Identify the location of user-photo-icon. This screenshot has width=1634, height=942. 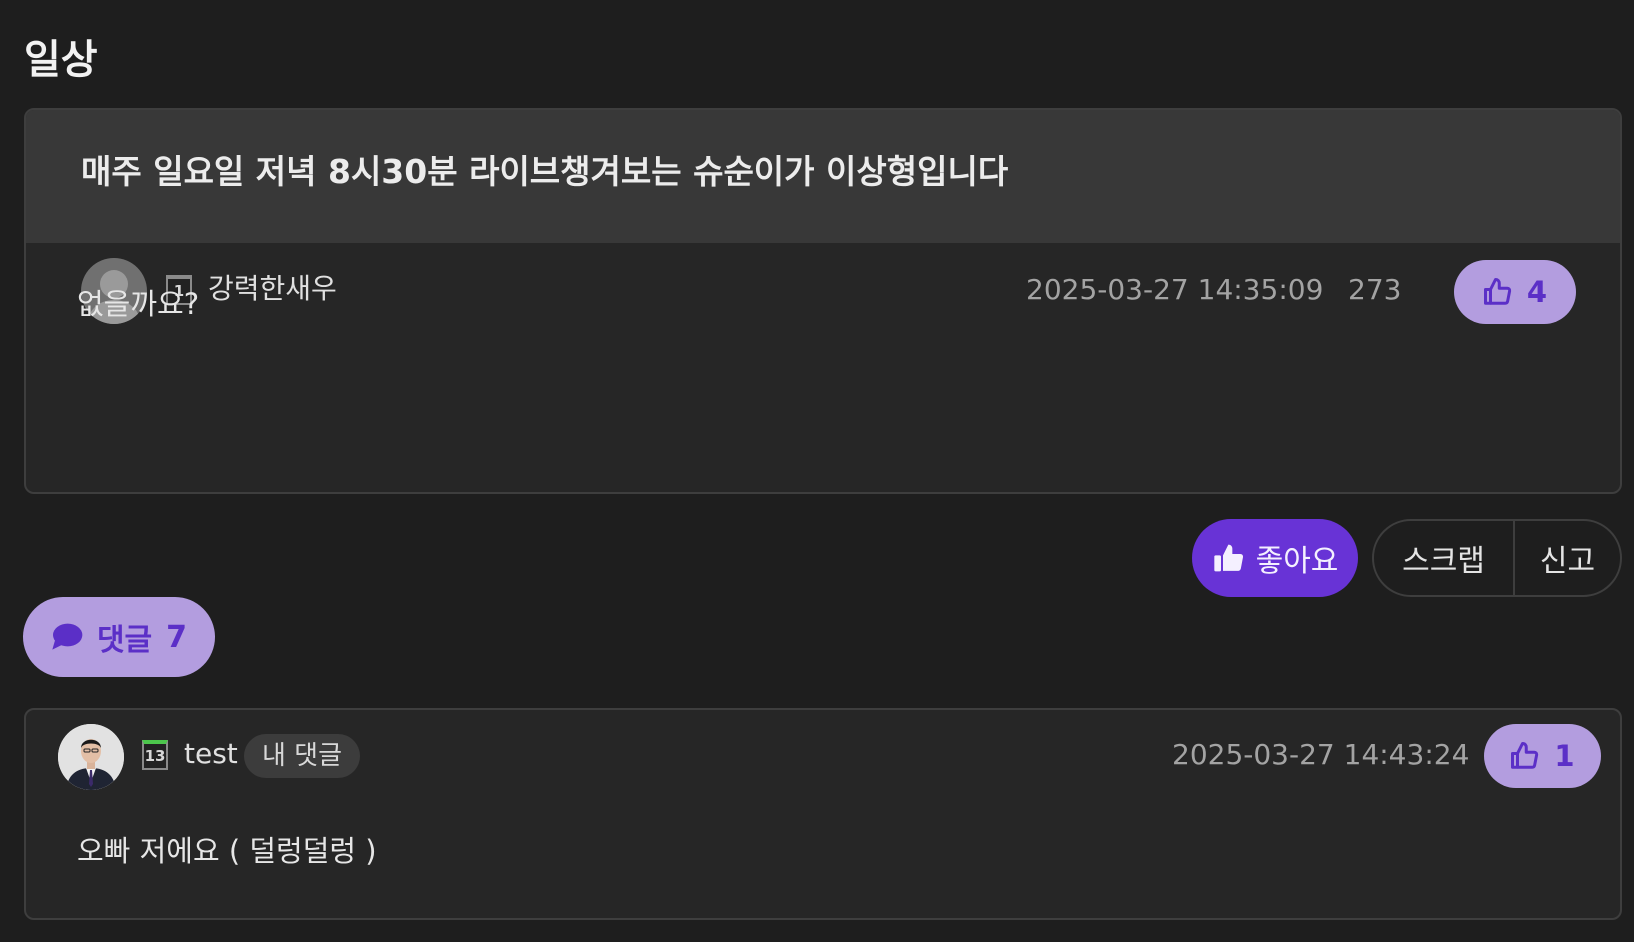
(91, 757).